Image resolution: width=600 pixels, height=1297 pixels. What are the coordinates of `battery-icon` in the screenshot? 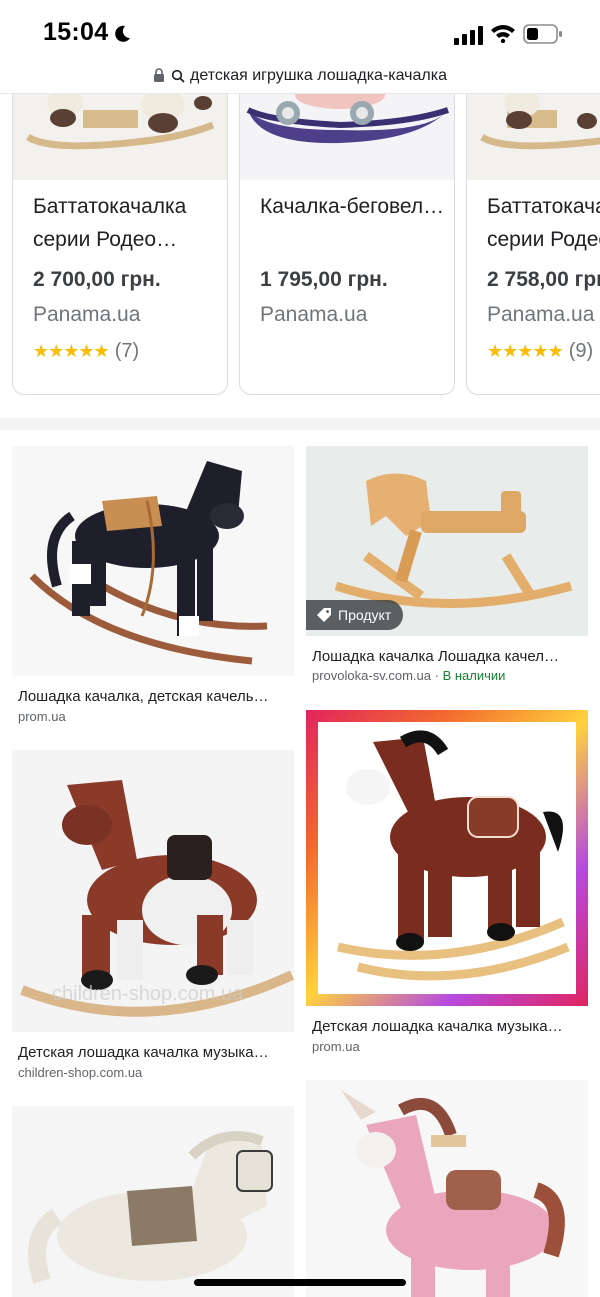 It's located at (542, 34).